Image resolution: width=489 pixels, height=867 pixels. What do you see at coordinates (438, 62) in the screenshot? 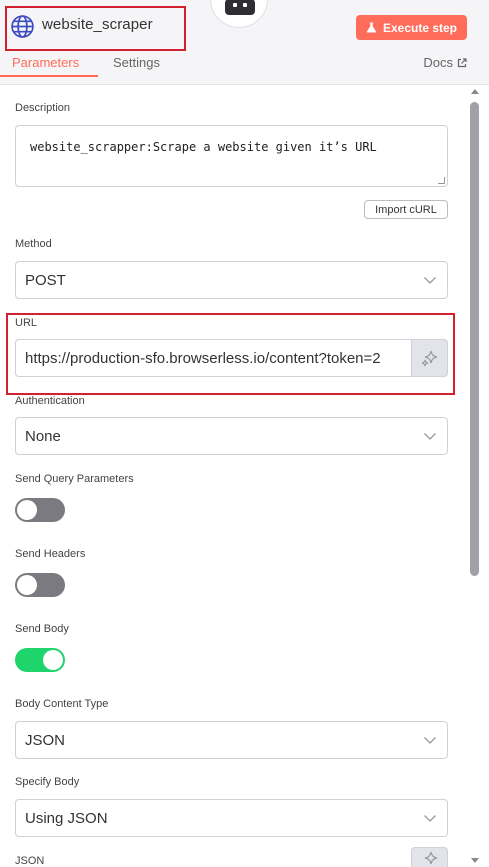
I see `docs-label: Docs` at bounding box center [438, 62].